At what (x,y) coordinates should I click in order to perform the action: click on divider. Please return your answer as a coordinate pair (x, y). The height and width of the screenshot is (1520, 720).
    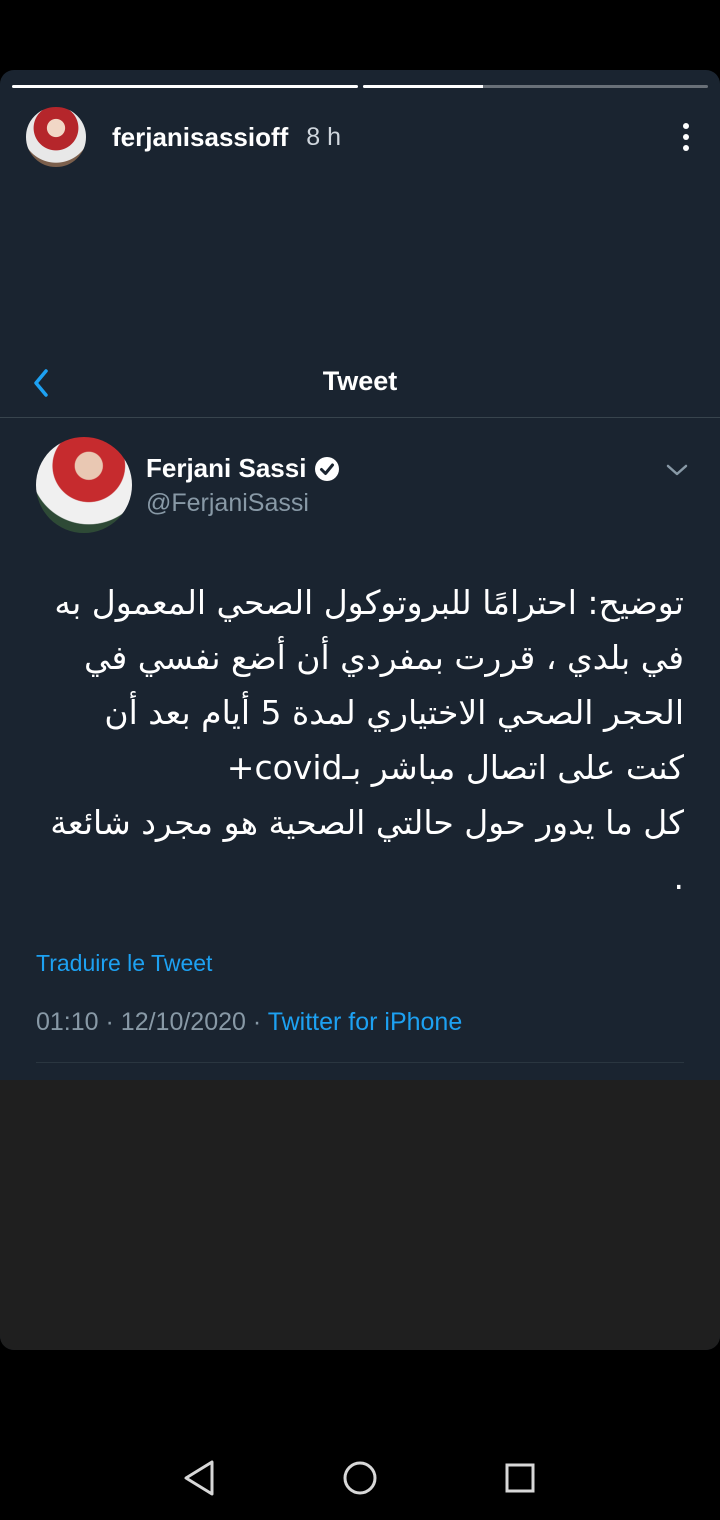
    Looking at the image, I should click on (360, 1062).